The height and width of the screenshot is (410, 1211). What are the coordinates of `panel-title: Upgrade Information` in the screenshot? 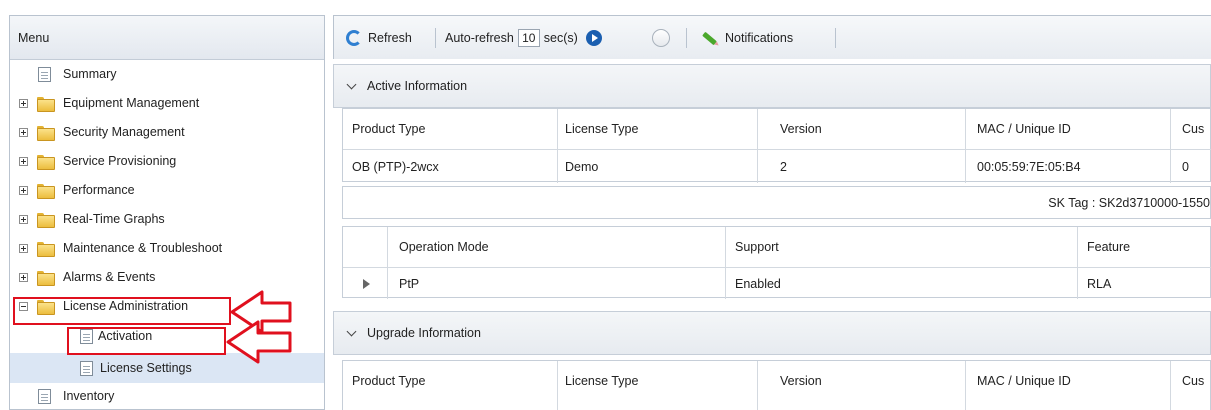 It's located at (424, 333).